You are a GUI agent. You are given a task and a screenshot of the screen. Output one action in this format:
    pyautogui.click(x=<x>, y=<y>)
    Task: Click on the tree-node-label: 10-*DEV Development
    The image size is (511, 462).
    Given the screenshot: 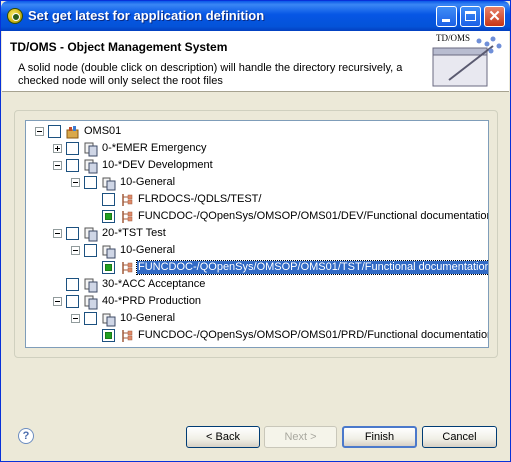 What is the action you would take?
    pyautogui.click(x=157, y=165)
    